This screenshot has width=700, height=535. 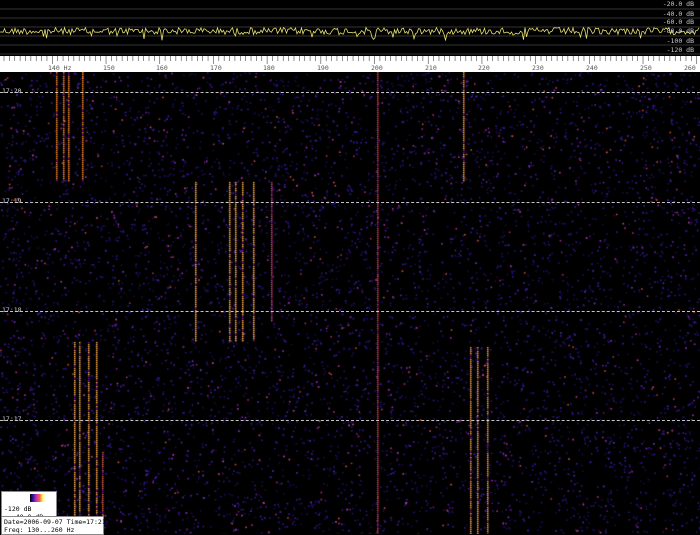 I want to click on frequency-label: 240, so click(x=592, y=68).